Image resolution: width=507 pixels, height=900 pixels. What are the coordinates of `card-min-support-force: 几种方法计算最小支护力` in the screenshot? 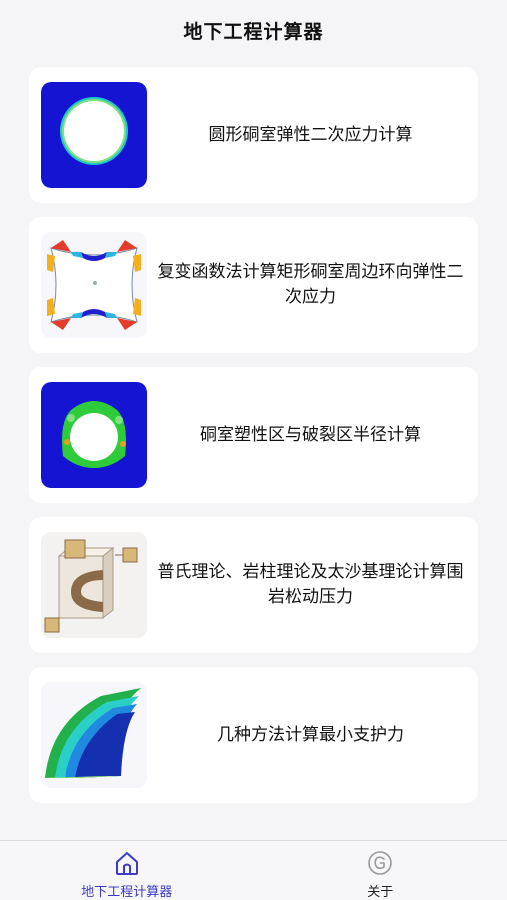 It's located at (253, 735).